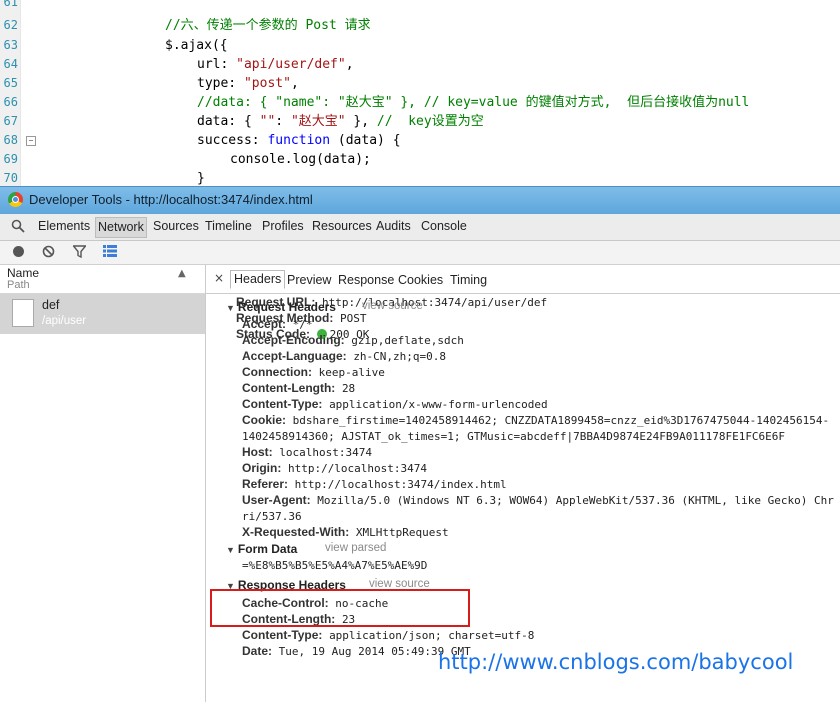  I want to click on request-header-row: X-Requested-With: XMLHttpRequest, so click(345, 532).